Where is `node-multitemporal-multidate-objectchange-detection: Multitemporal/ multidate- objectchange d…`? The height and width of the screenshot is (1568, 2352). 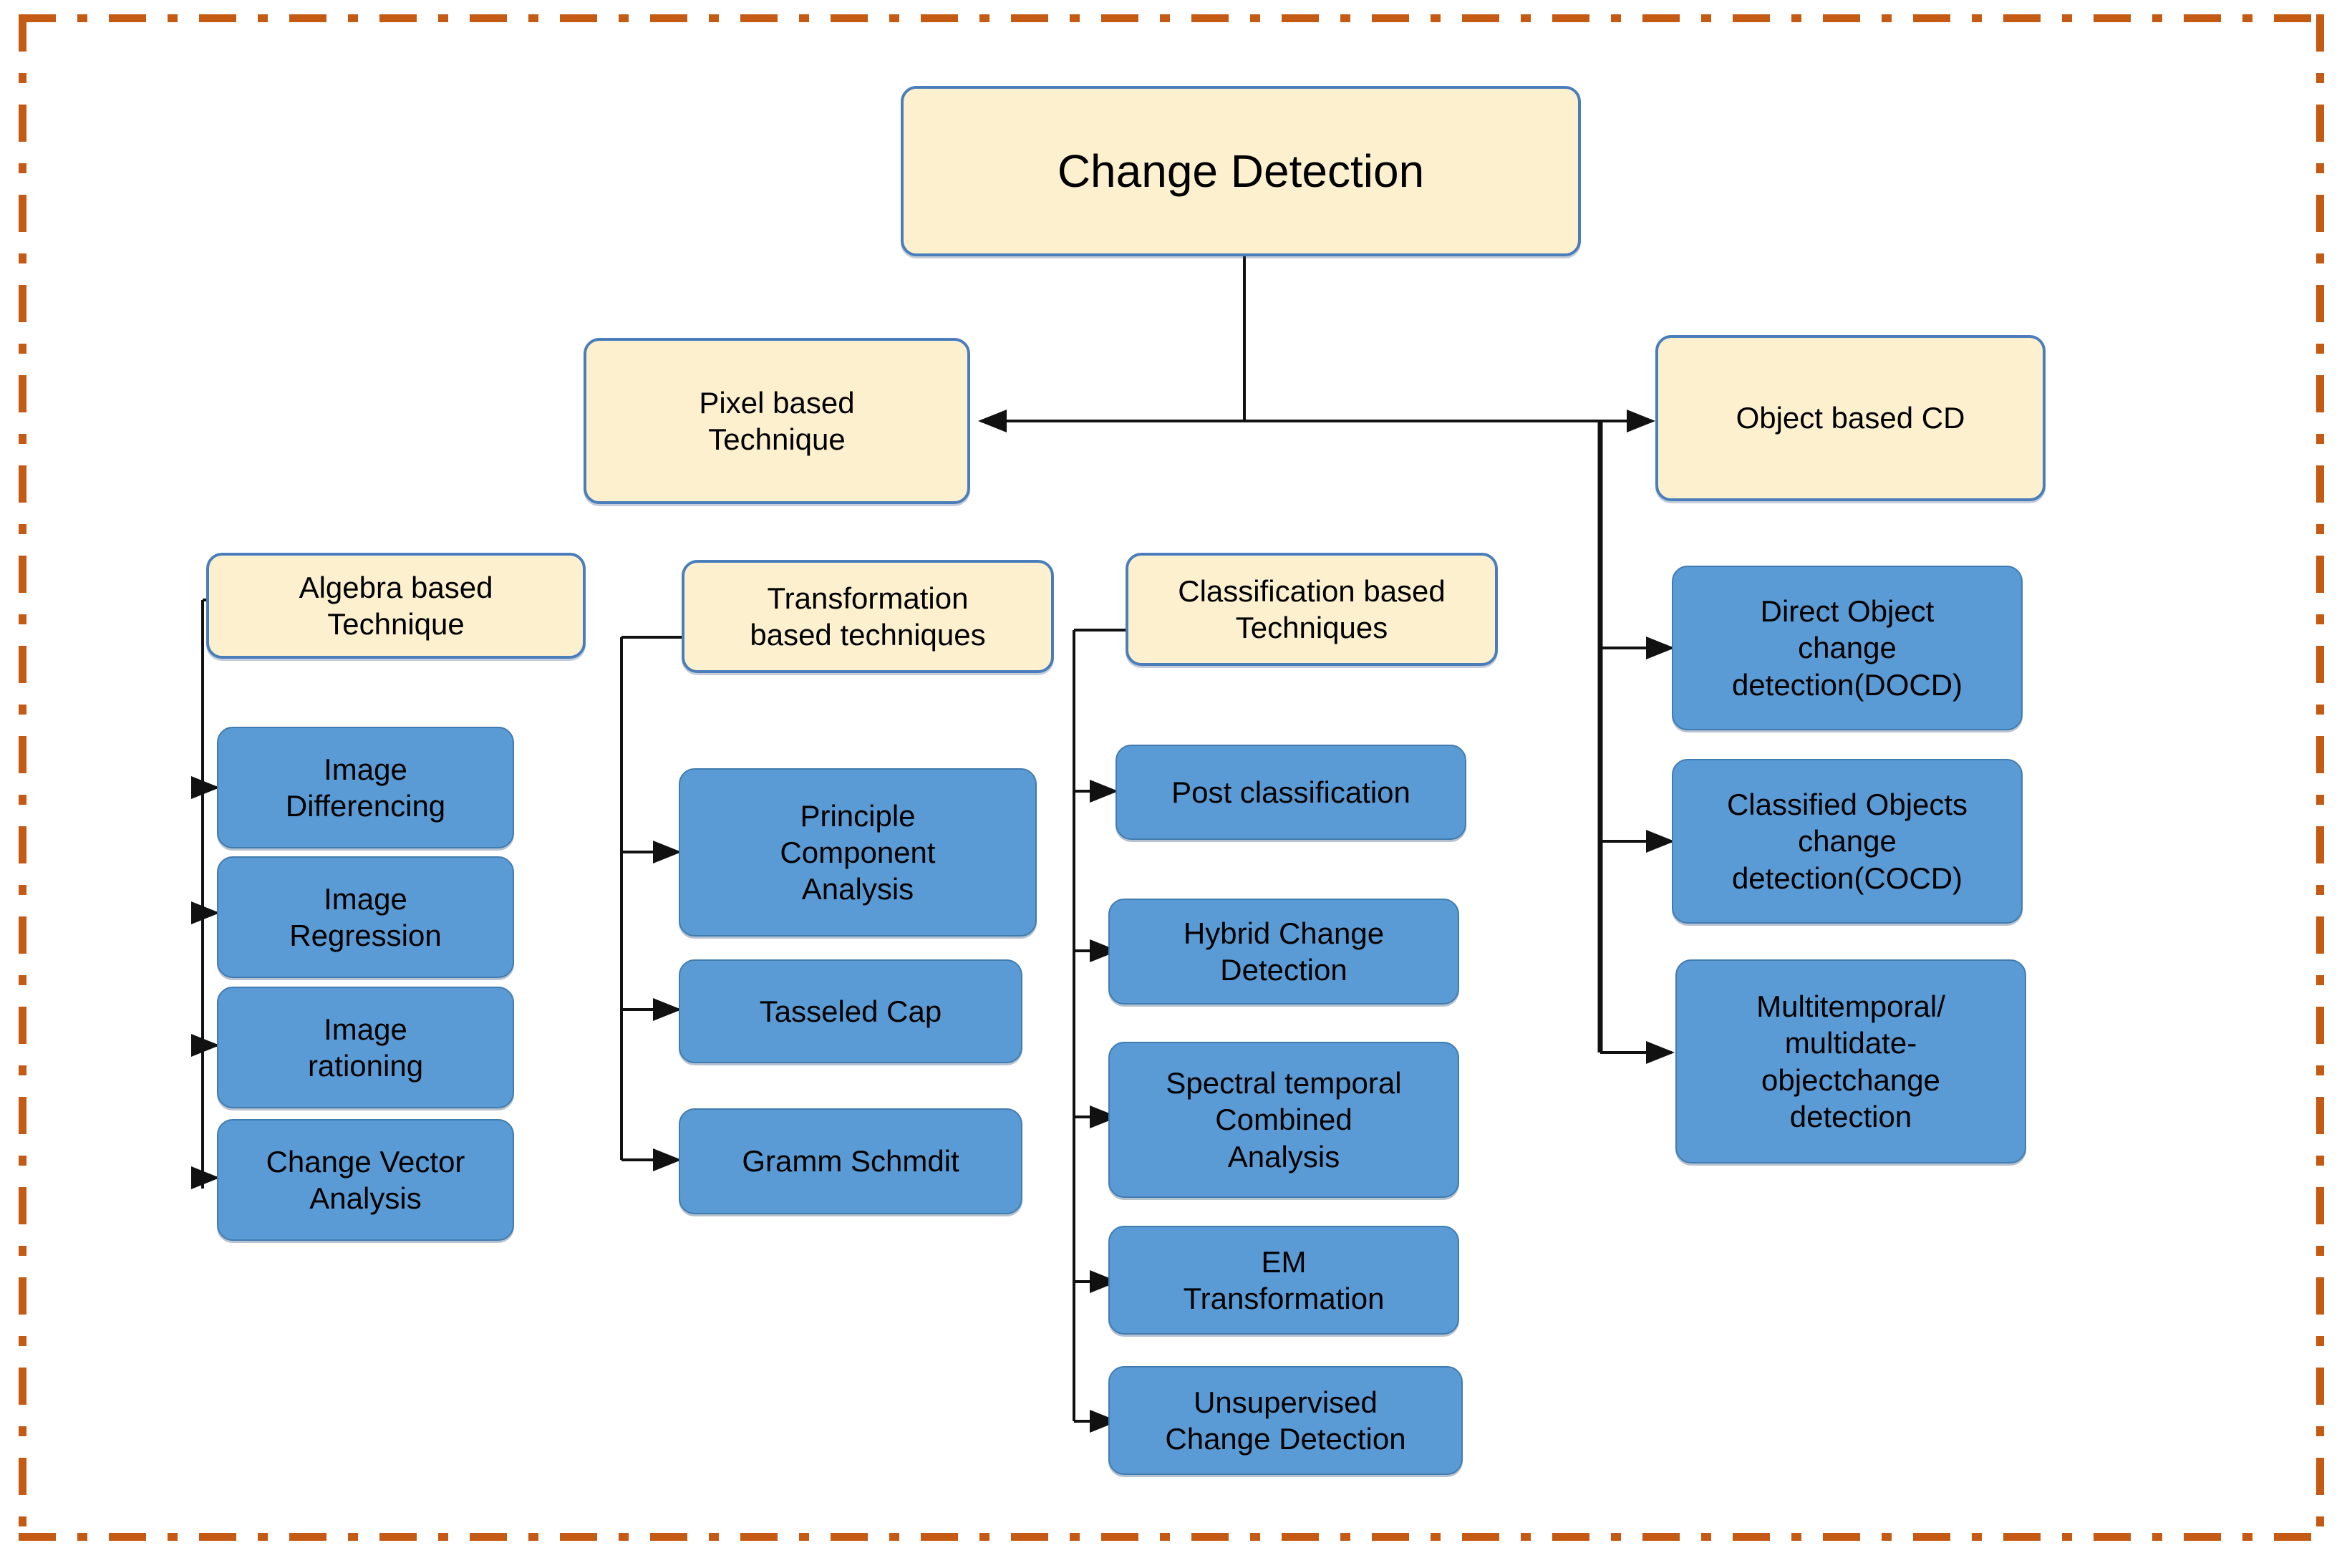 node-multitemporal-multidate-objectchange-detection: Multitemporal/ multidate- objectchange d… is located at coordinates (1850, 1061).